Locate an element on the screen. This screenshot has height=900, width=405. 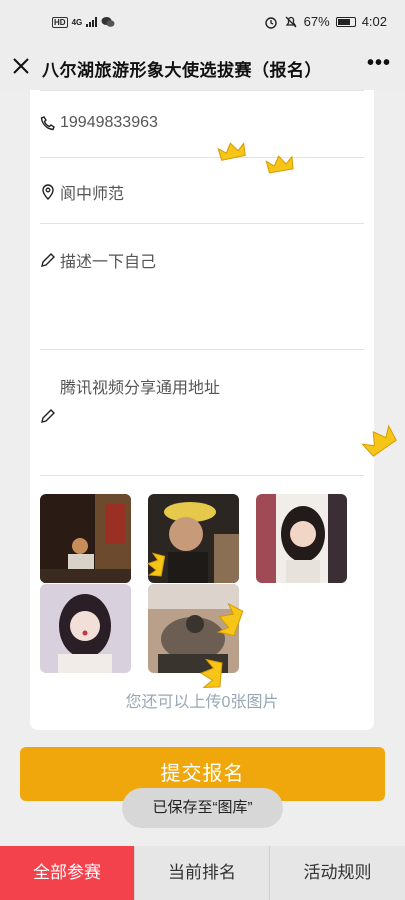
status-right: 67% 4:02 is located at coordinates (325, 21).